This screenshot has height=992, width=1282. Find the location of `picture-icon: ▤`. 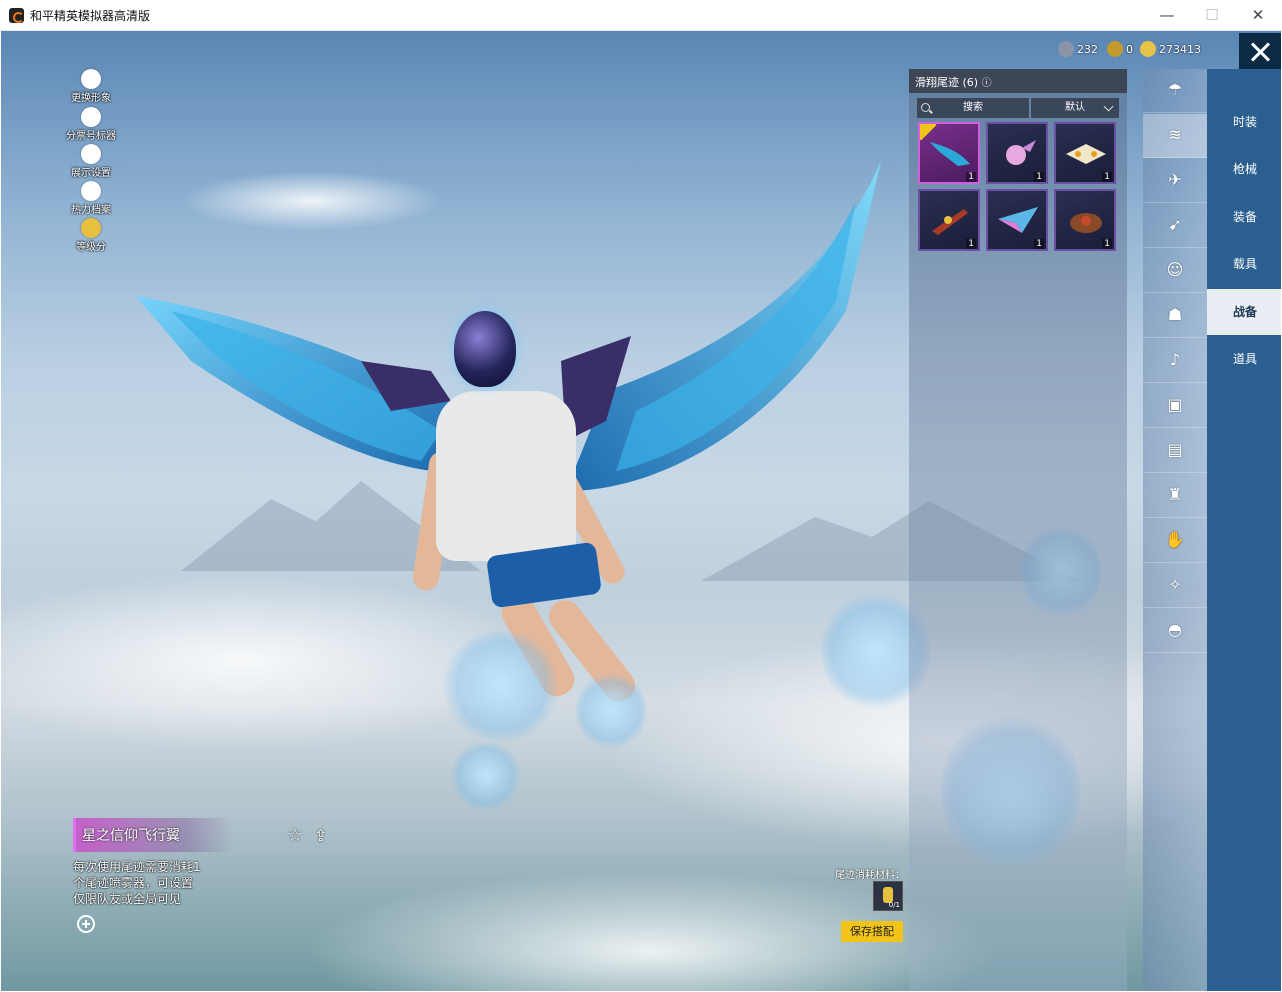

picture-icon: ▤ is located at coordinates (1175, 449).